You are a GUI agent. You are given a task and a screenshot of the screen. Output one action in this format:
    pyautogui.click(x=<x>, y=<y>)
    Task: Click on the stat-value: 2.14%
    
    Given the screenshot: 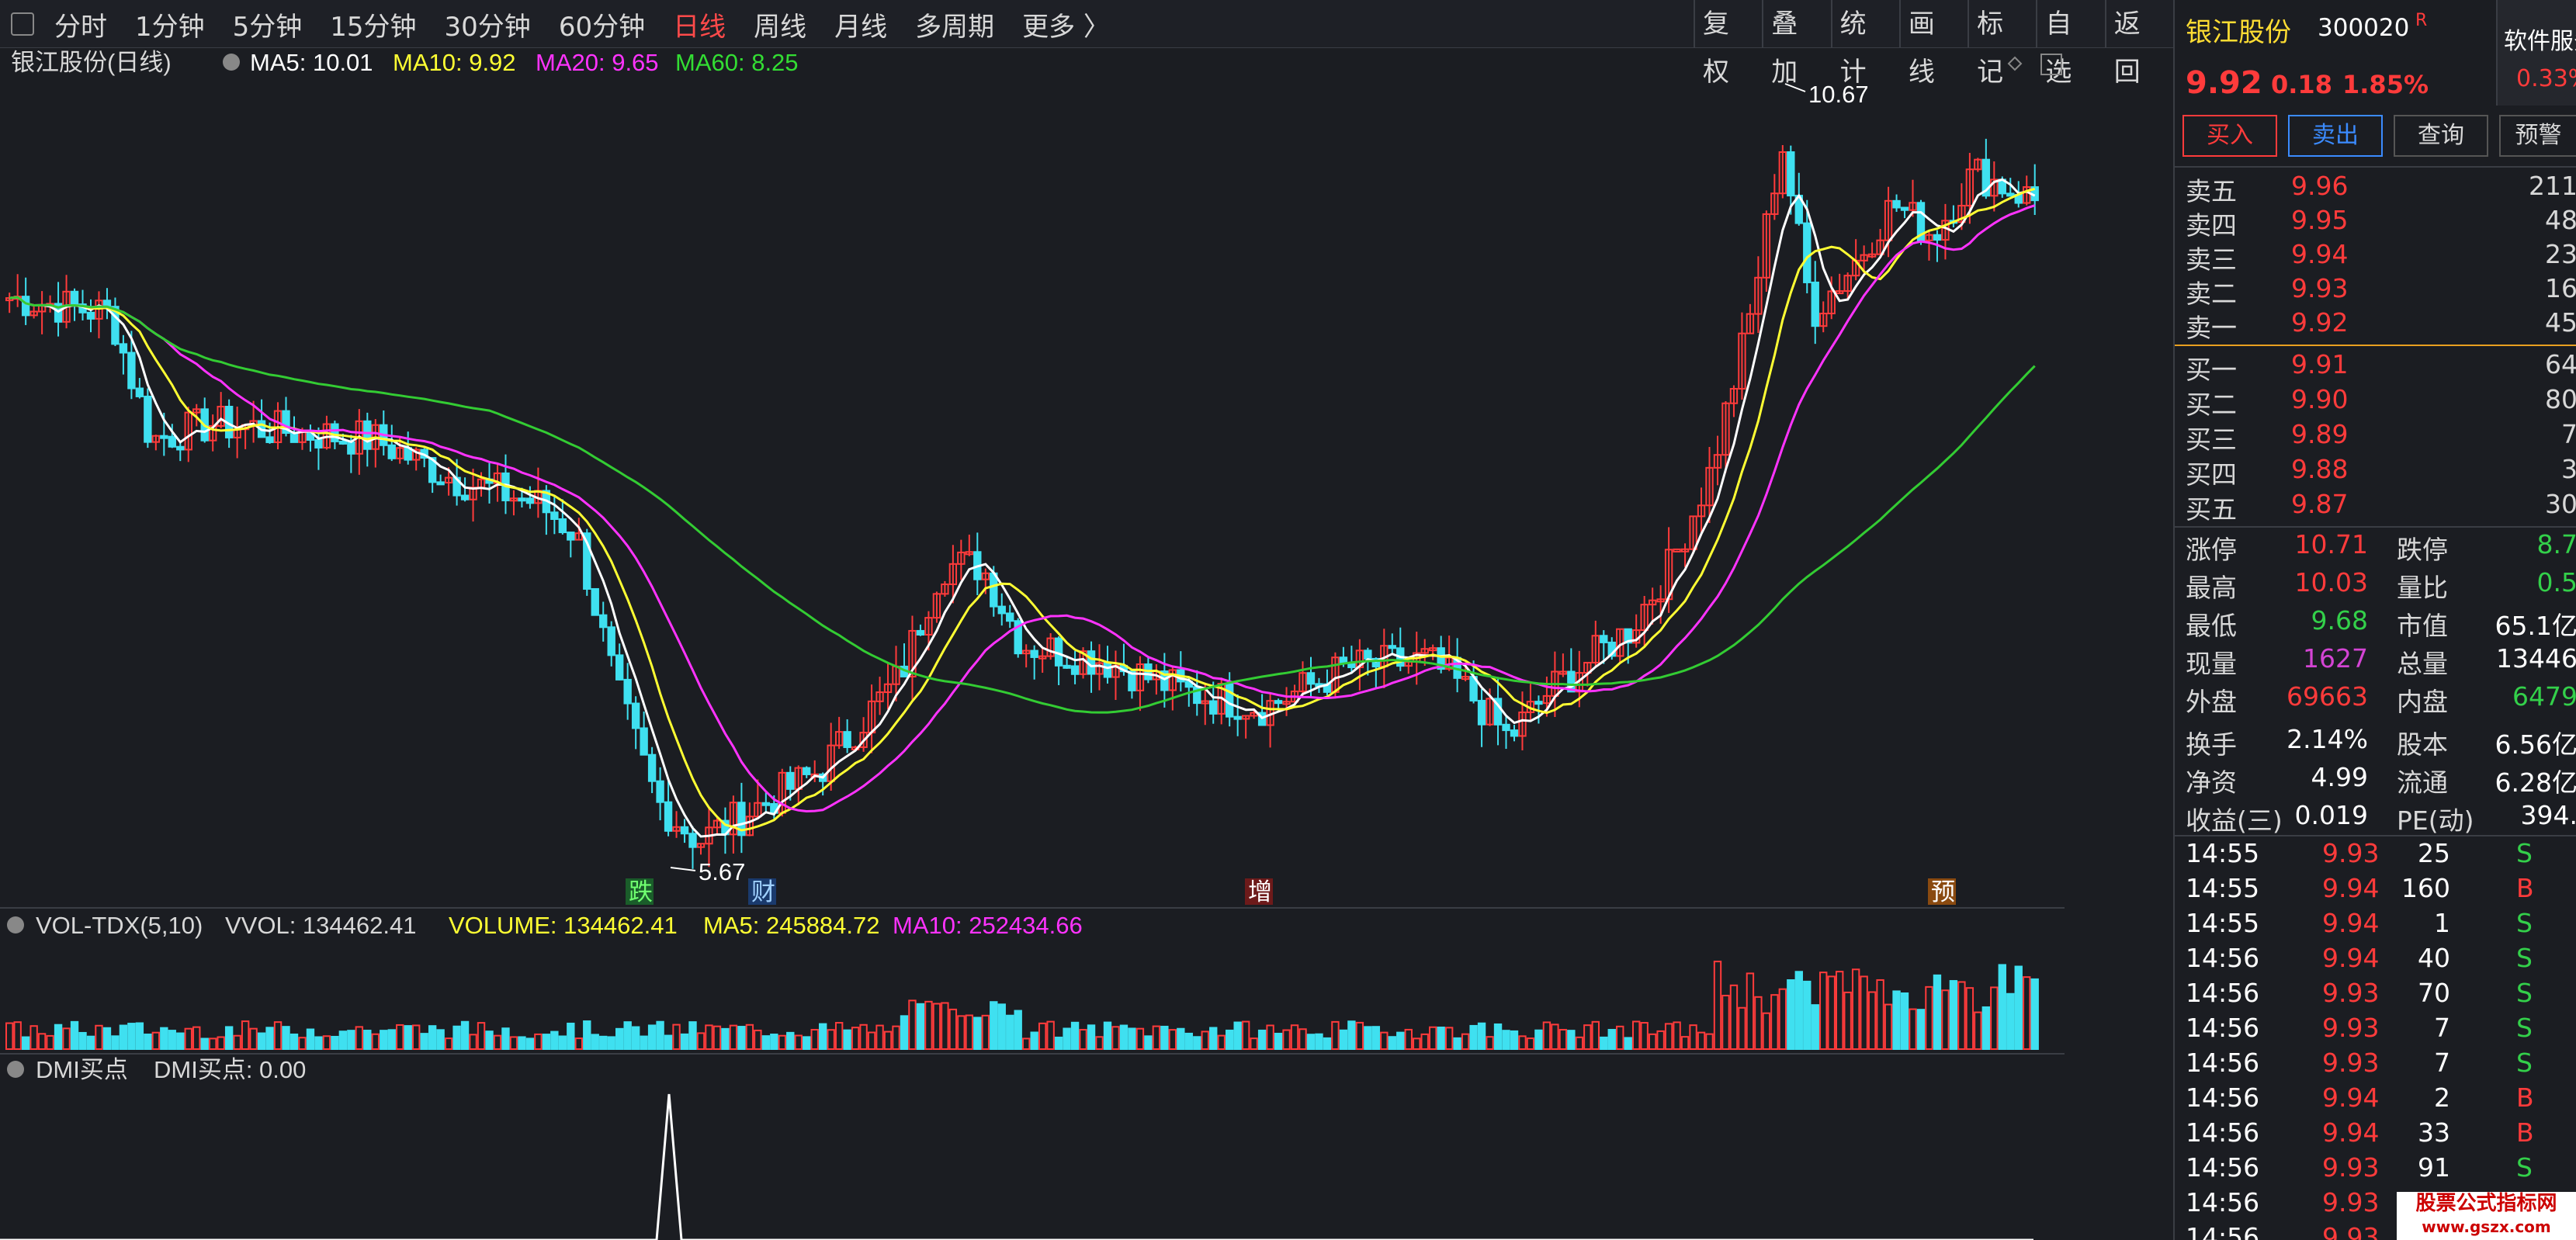 What is the action you would take?
    pyautogui.click(x=2327, y=739)
    